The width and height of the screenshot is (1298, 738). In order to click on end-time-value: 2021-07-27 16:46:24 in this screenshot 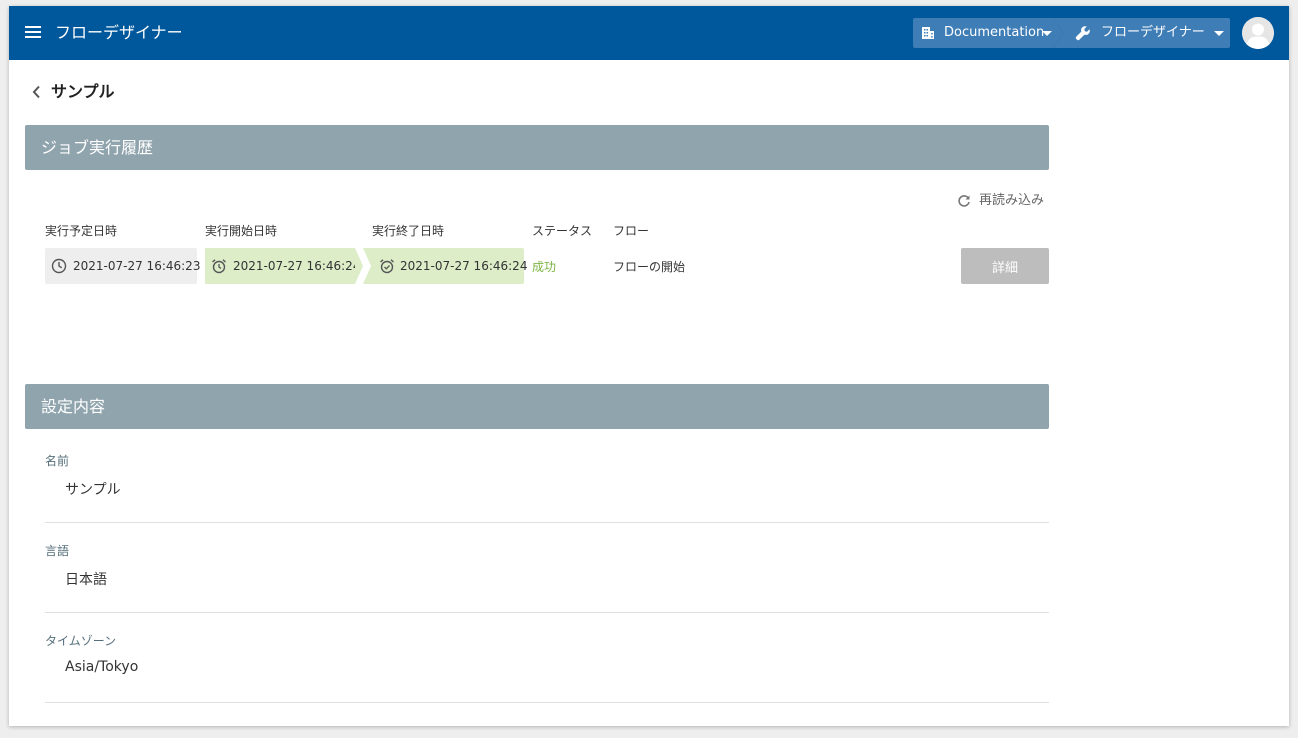, I will do `click(464, 266)`.